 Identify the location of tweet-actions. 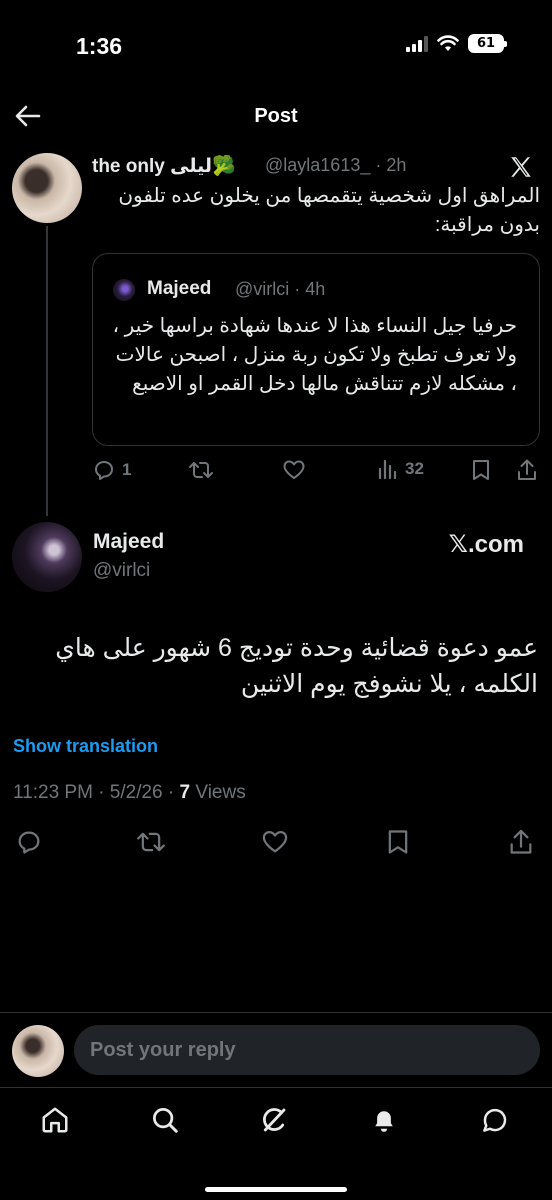
(276, 845).